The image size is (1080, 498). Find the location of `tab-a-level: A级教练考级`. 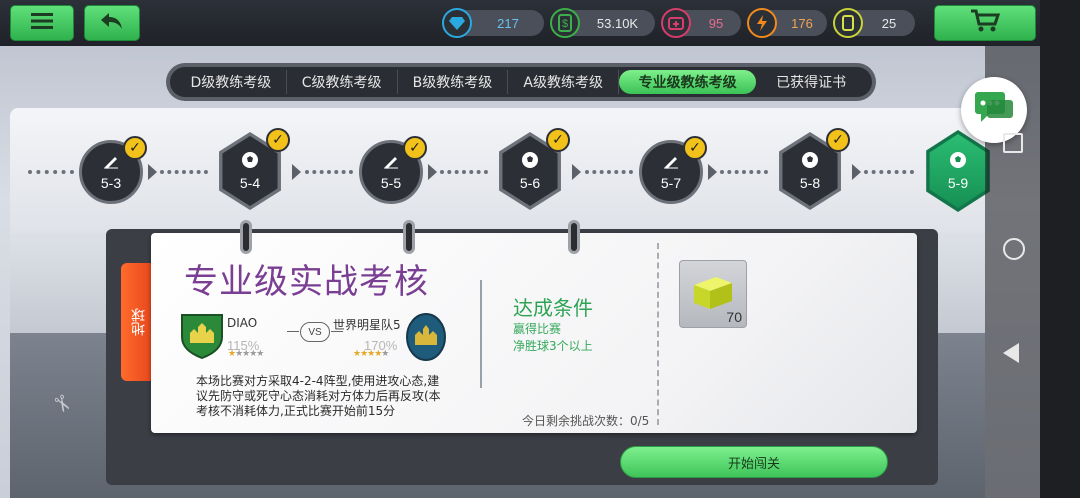

tab-a-level: A级教练考级 is located at coordinates (564, 82).